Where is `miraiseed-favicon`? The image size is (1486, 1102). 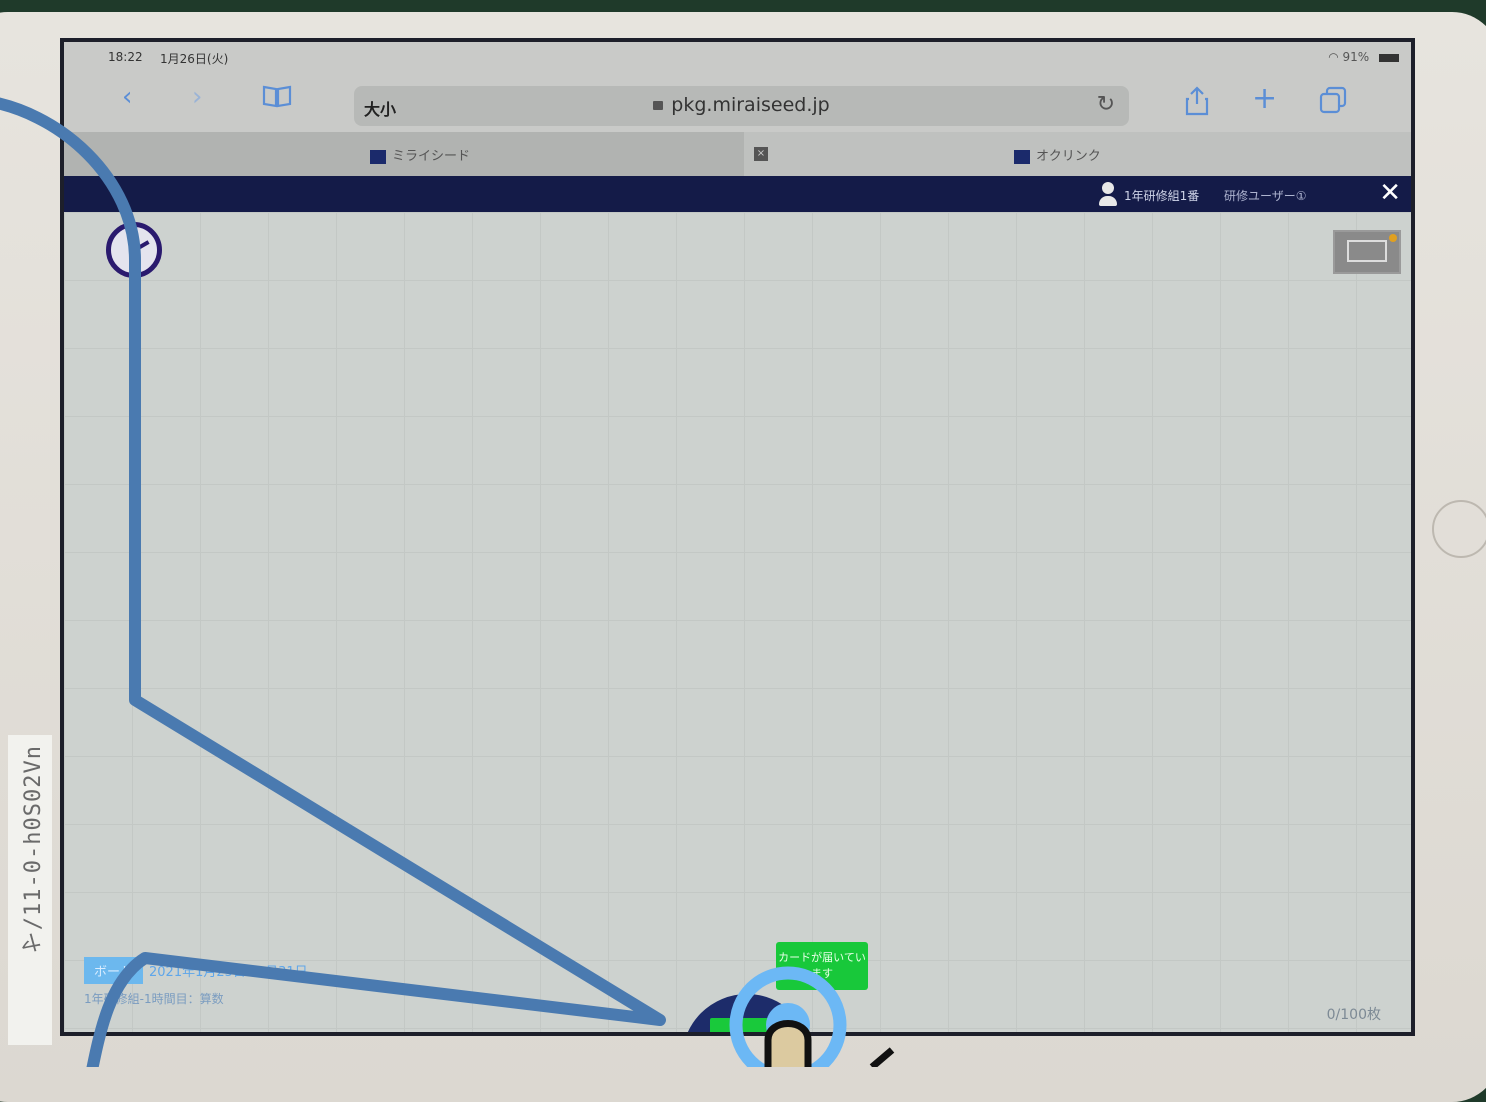 miraiseed-favicon is located at coordinates (378, 156).